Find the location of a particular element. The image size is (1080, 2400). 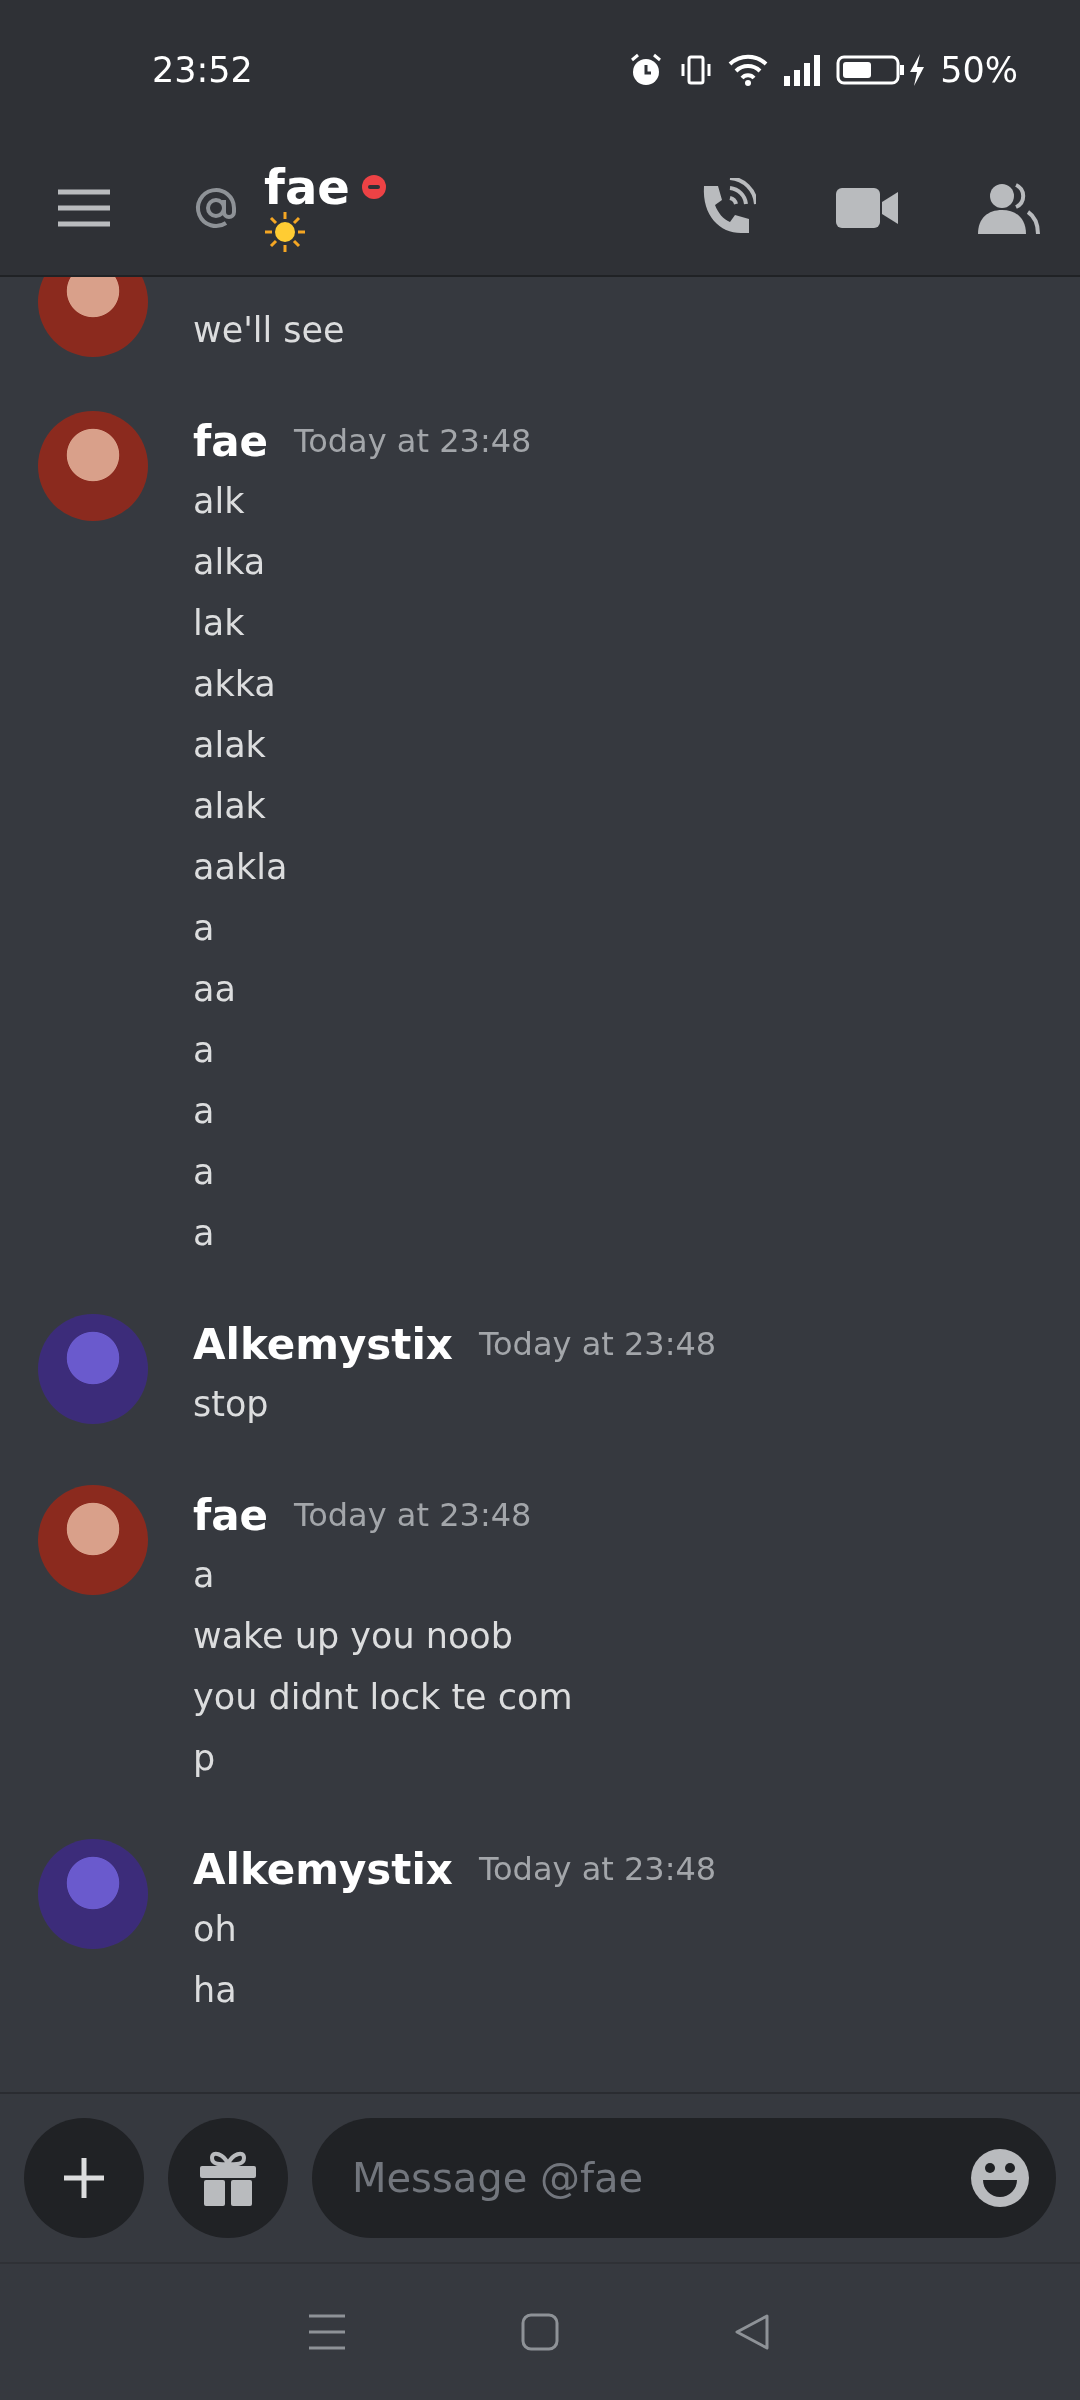

message-text: ha is located at coordinates (215, 1990).